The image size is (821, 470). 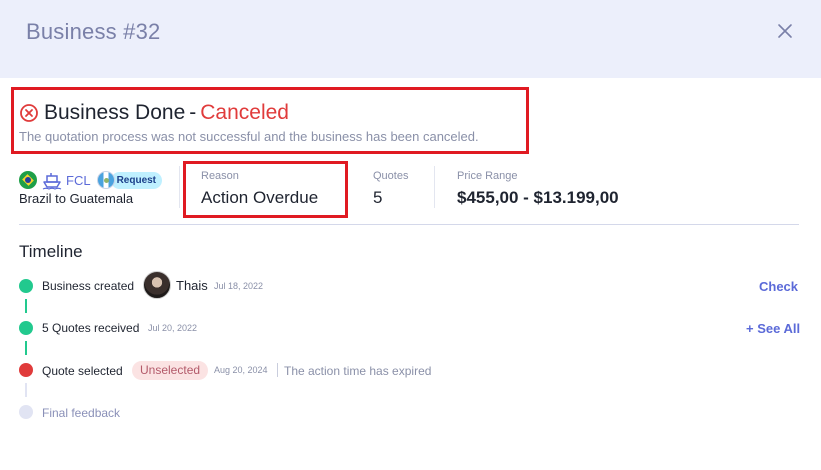 What do you see at coordinates (81, 413) in the screenshot?
I see `timeline-item-label: Final feedback` at bounding box center [81, 413].